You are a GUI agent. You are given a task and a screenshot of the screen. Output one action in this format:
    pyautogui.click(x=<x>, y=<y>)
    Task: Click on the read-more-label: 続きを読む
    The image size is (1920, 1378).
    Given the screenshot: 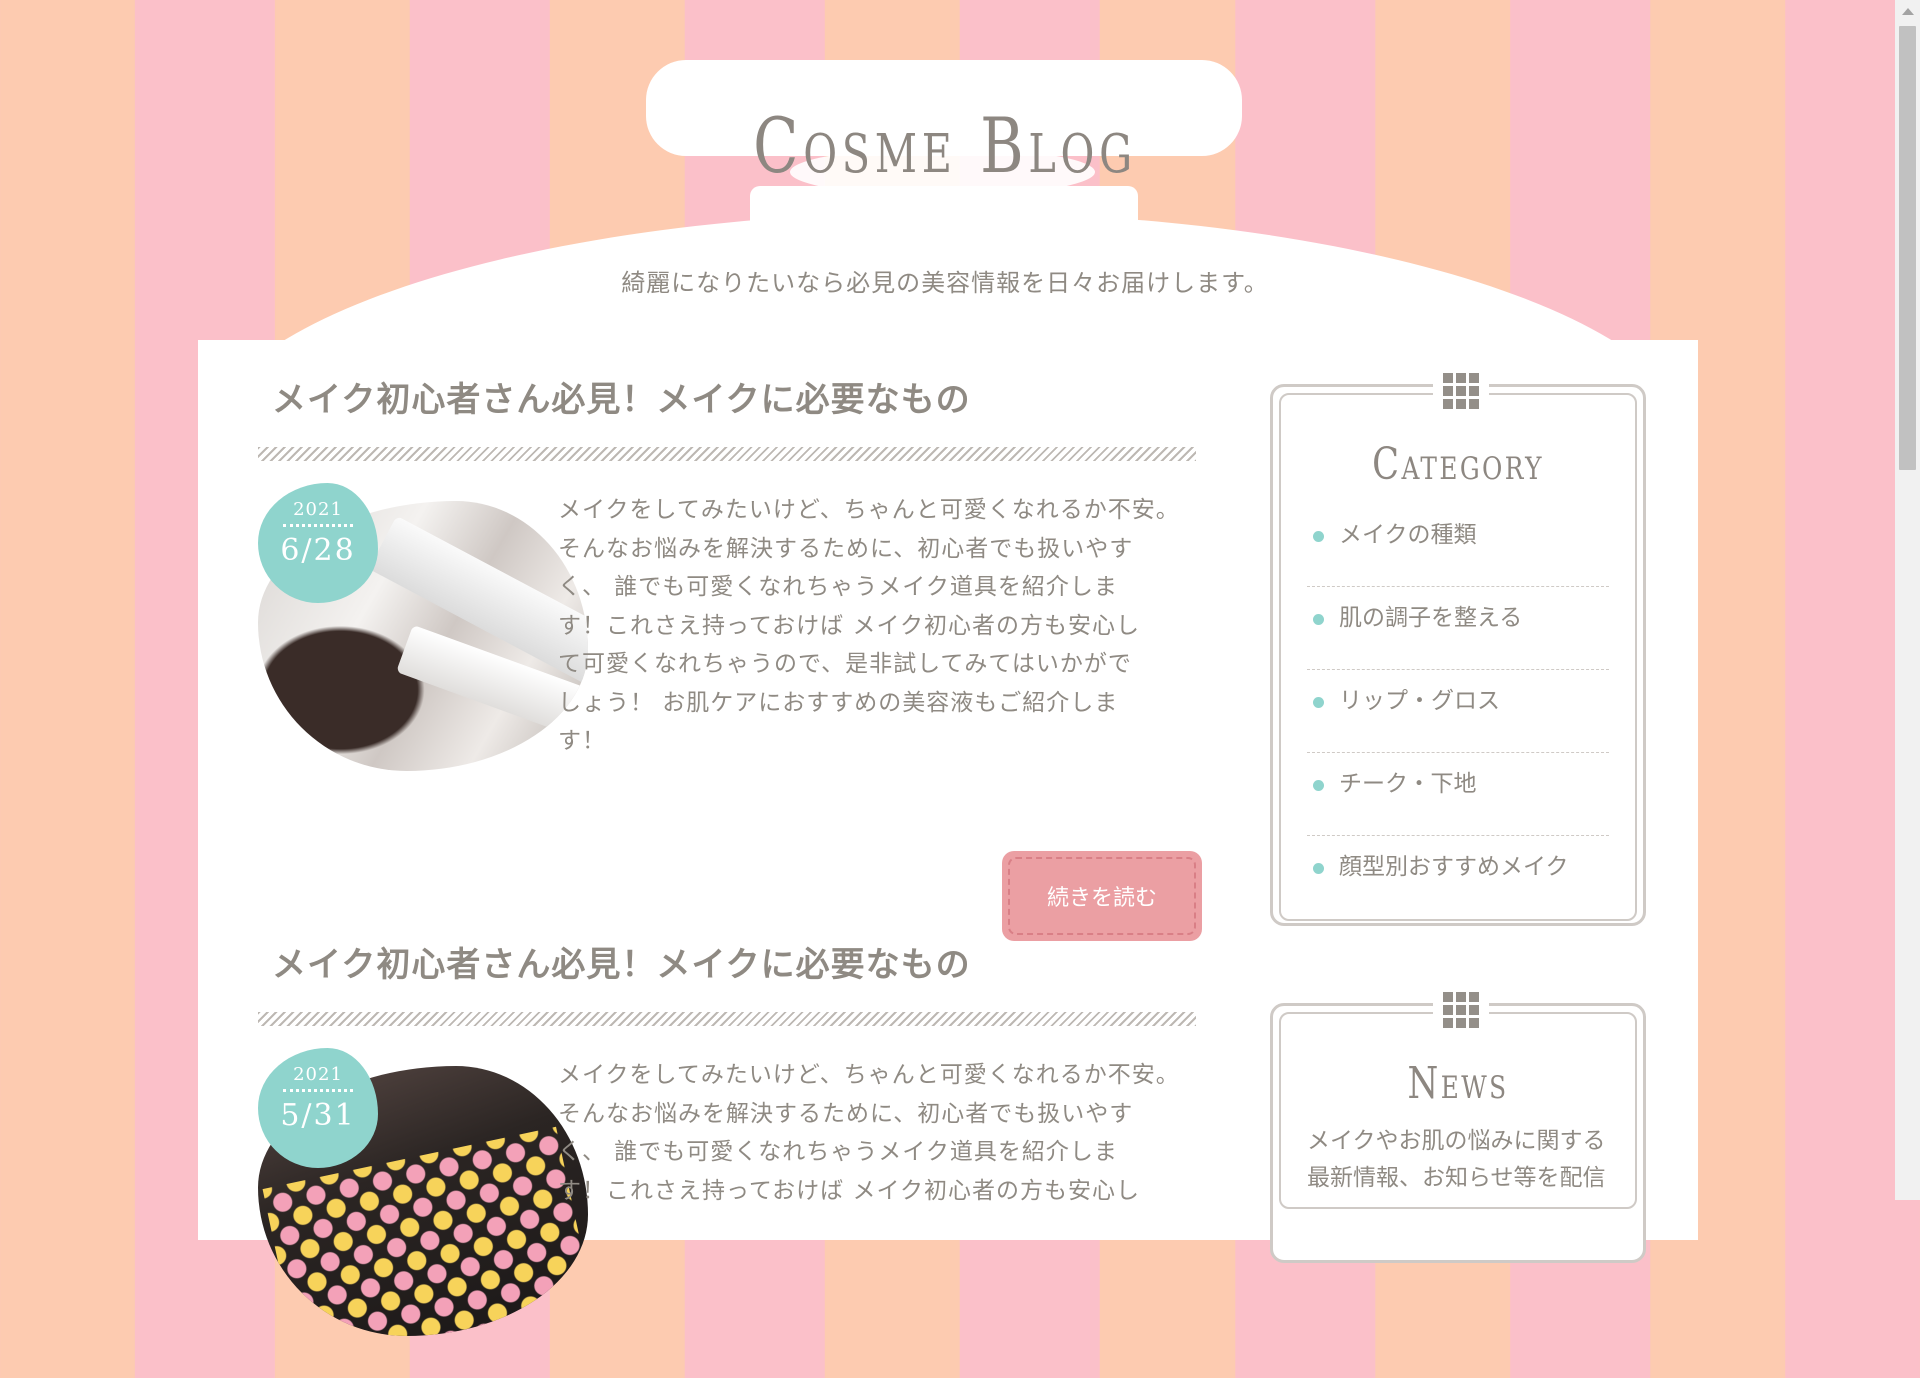 What is the action you would take?
    pyautogui.click(x=1102, y=896)
    